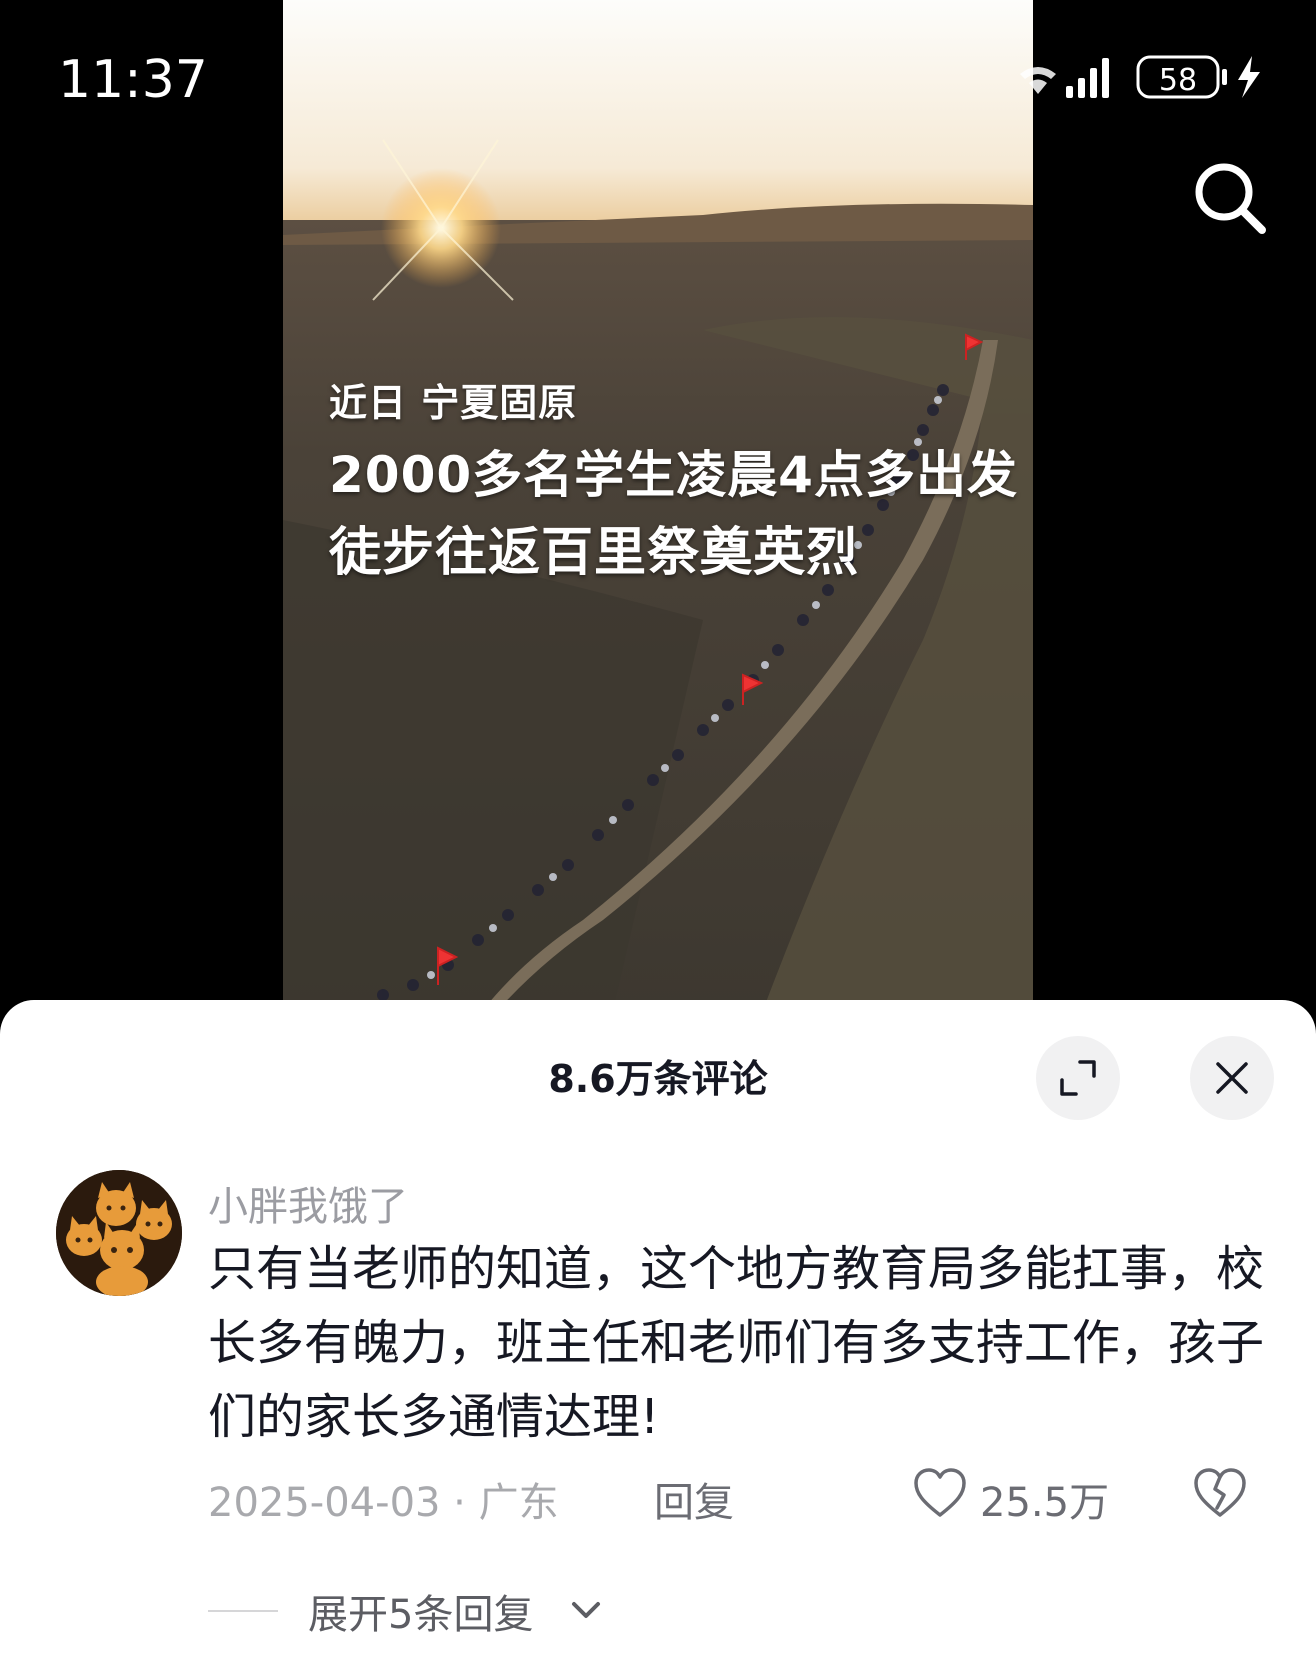  I want to click on search-button, so click(1230, 198).